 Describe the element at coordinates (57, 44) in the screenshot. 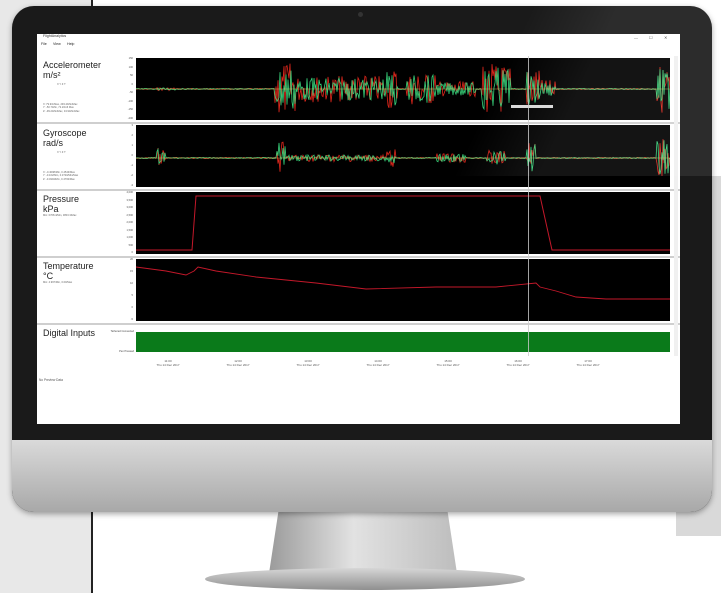

I see `menu-view: View` at that location.